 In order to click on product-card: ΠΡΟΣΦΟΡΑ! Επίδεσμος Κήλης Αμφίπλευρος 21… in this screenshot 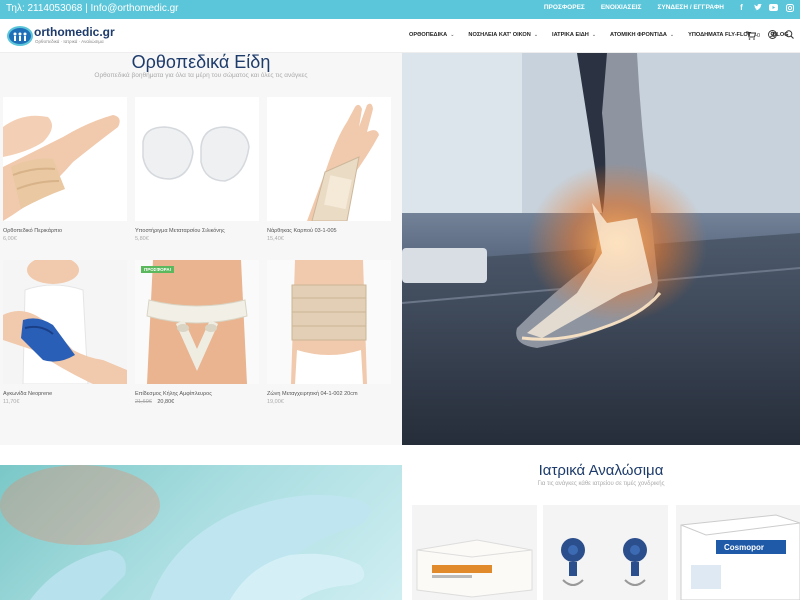, I will do `click(197, 332)`.